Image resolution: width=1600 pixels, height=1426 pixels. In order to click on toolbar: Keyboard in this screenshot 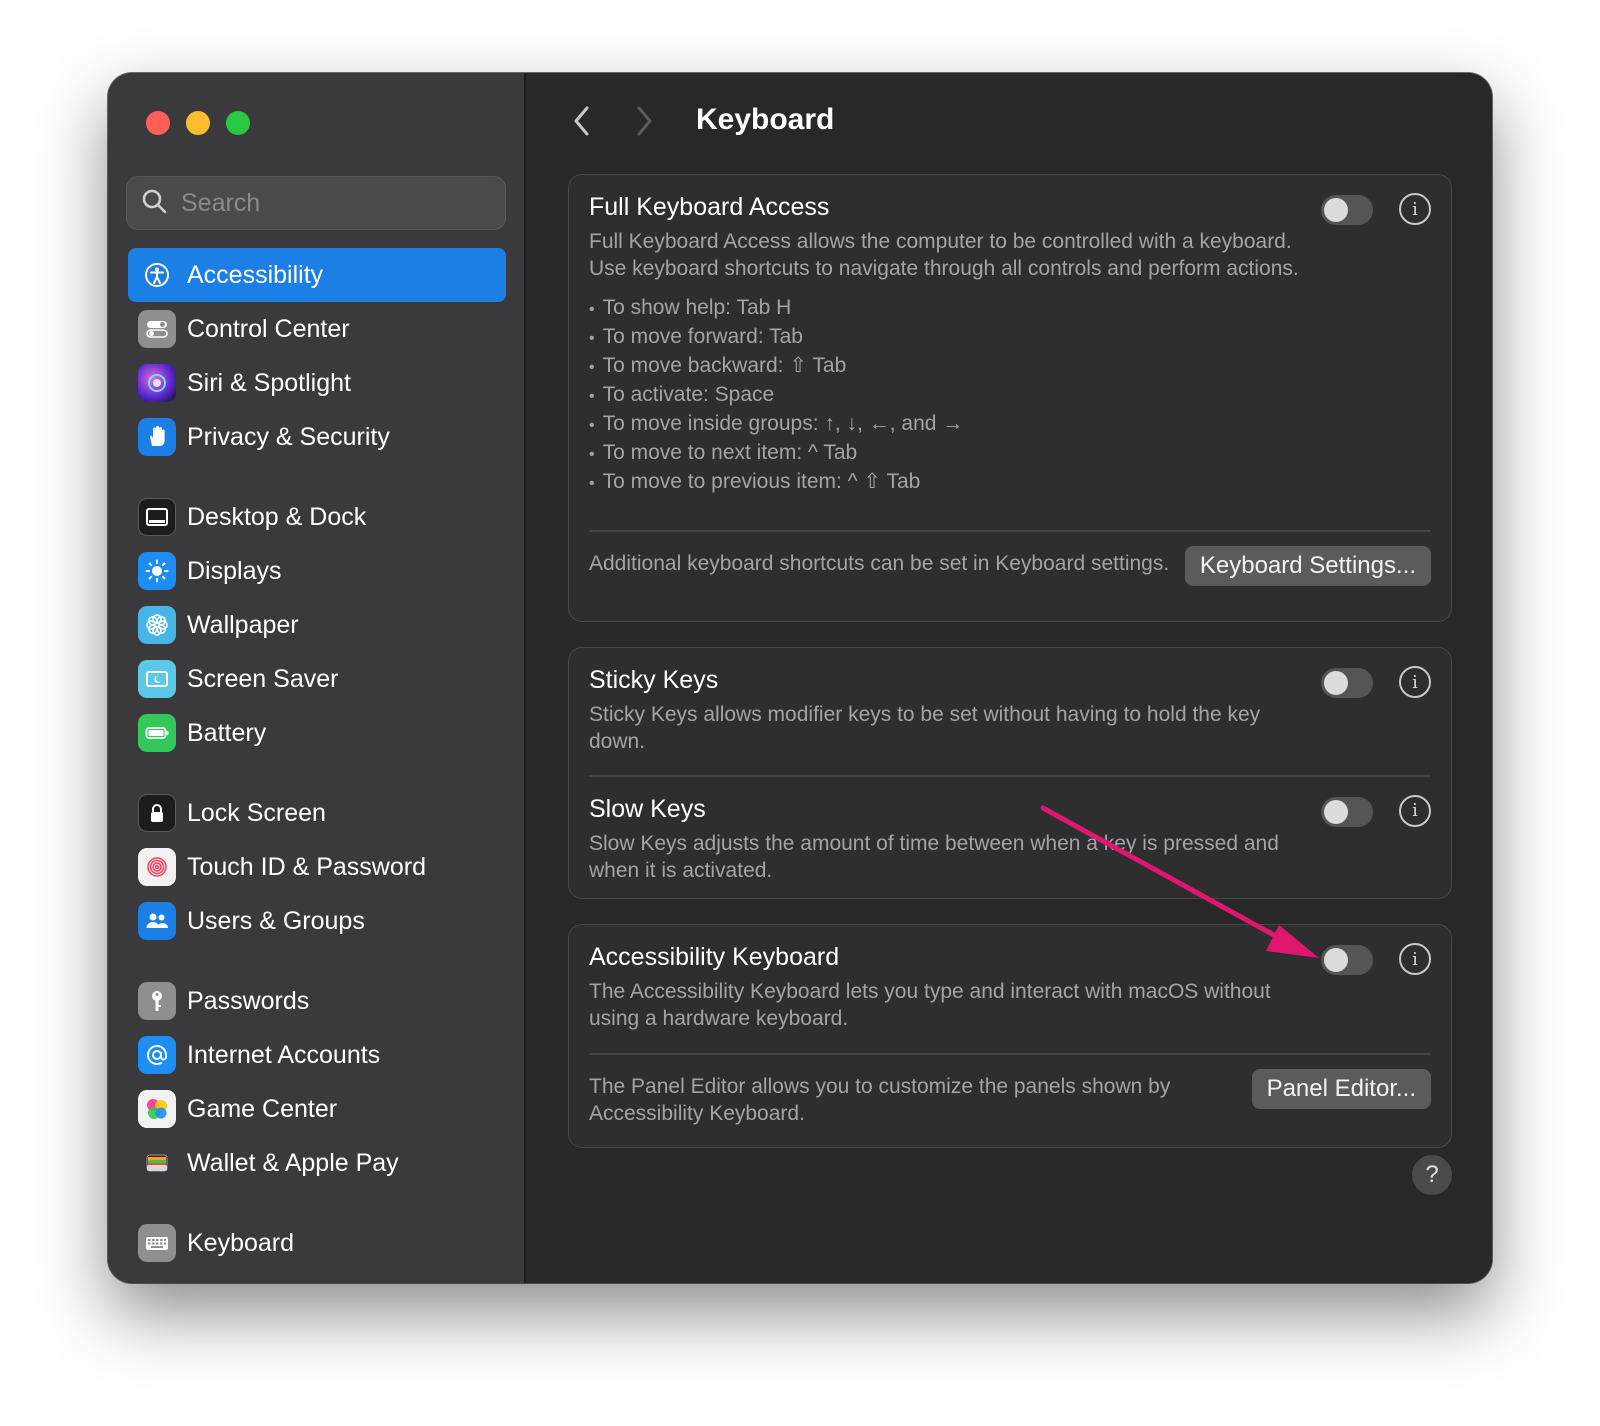, I will do `click(1010, 123)`.